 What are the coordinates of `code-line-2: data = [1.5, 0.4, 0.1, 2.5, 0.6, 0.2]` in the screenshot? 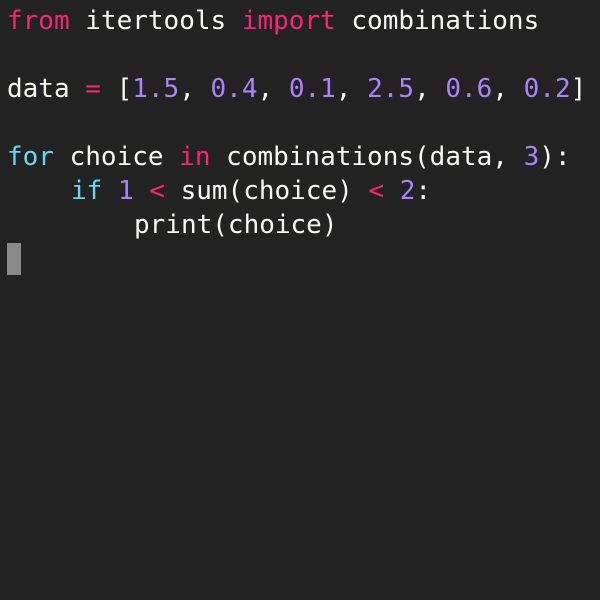 It's located at (296, 89).